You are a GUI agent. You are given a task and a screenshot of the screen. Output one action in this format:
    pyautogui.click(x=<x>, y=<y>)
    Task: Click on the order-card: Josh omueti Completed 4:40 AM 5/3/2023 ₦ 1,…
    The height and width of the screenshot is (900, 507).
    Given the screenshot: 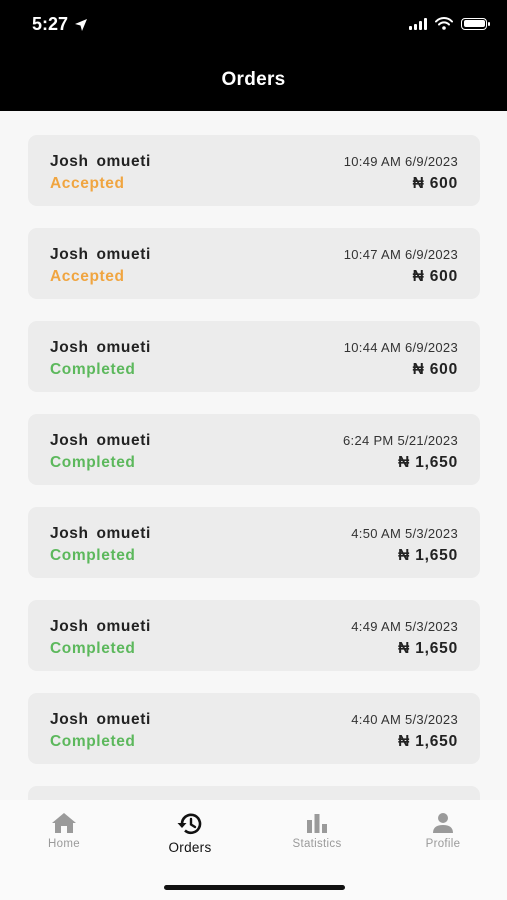 What is the action you would take?
    pyautogui.click(x=254, y=728)
    